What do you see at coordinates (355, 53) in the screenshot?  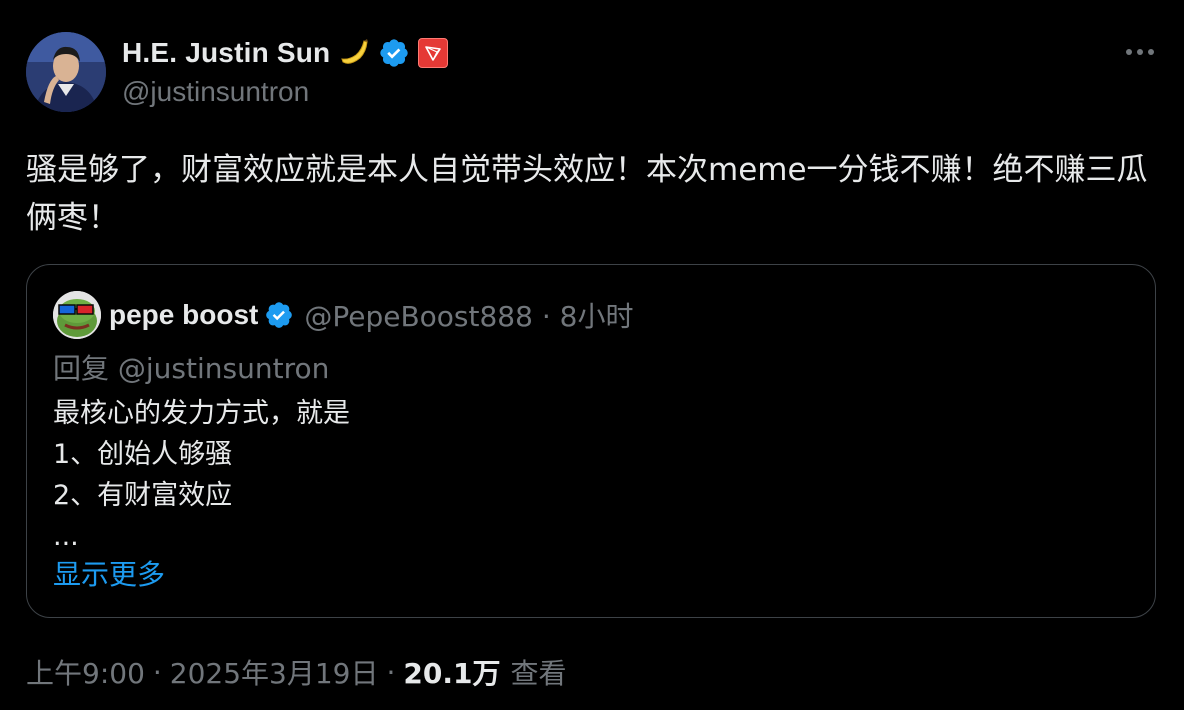 I see `banana-icon` at bounding box center [355, 53].